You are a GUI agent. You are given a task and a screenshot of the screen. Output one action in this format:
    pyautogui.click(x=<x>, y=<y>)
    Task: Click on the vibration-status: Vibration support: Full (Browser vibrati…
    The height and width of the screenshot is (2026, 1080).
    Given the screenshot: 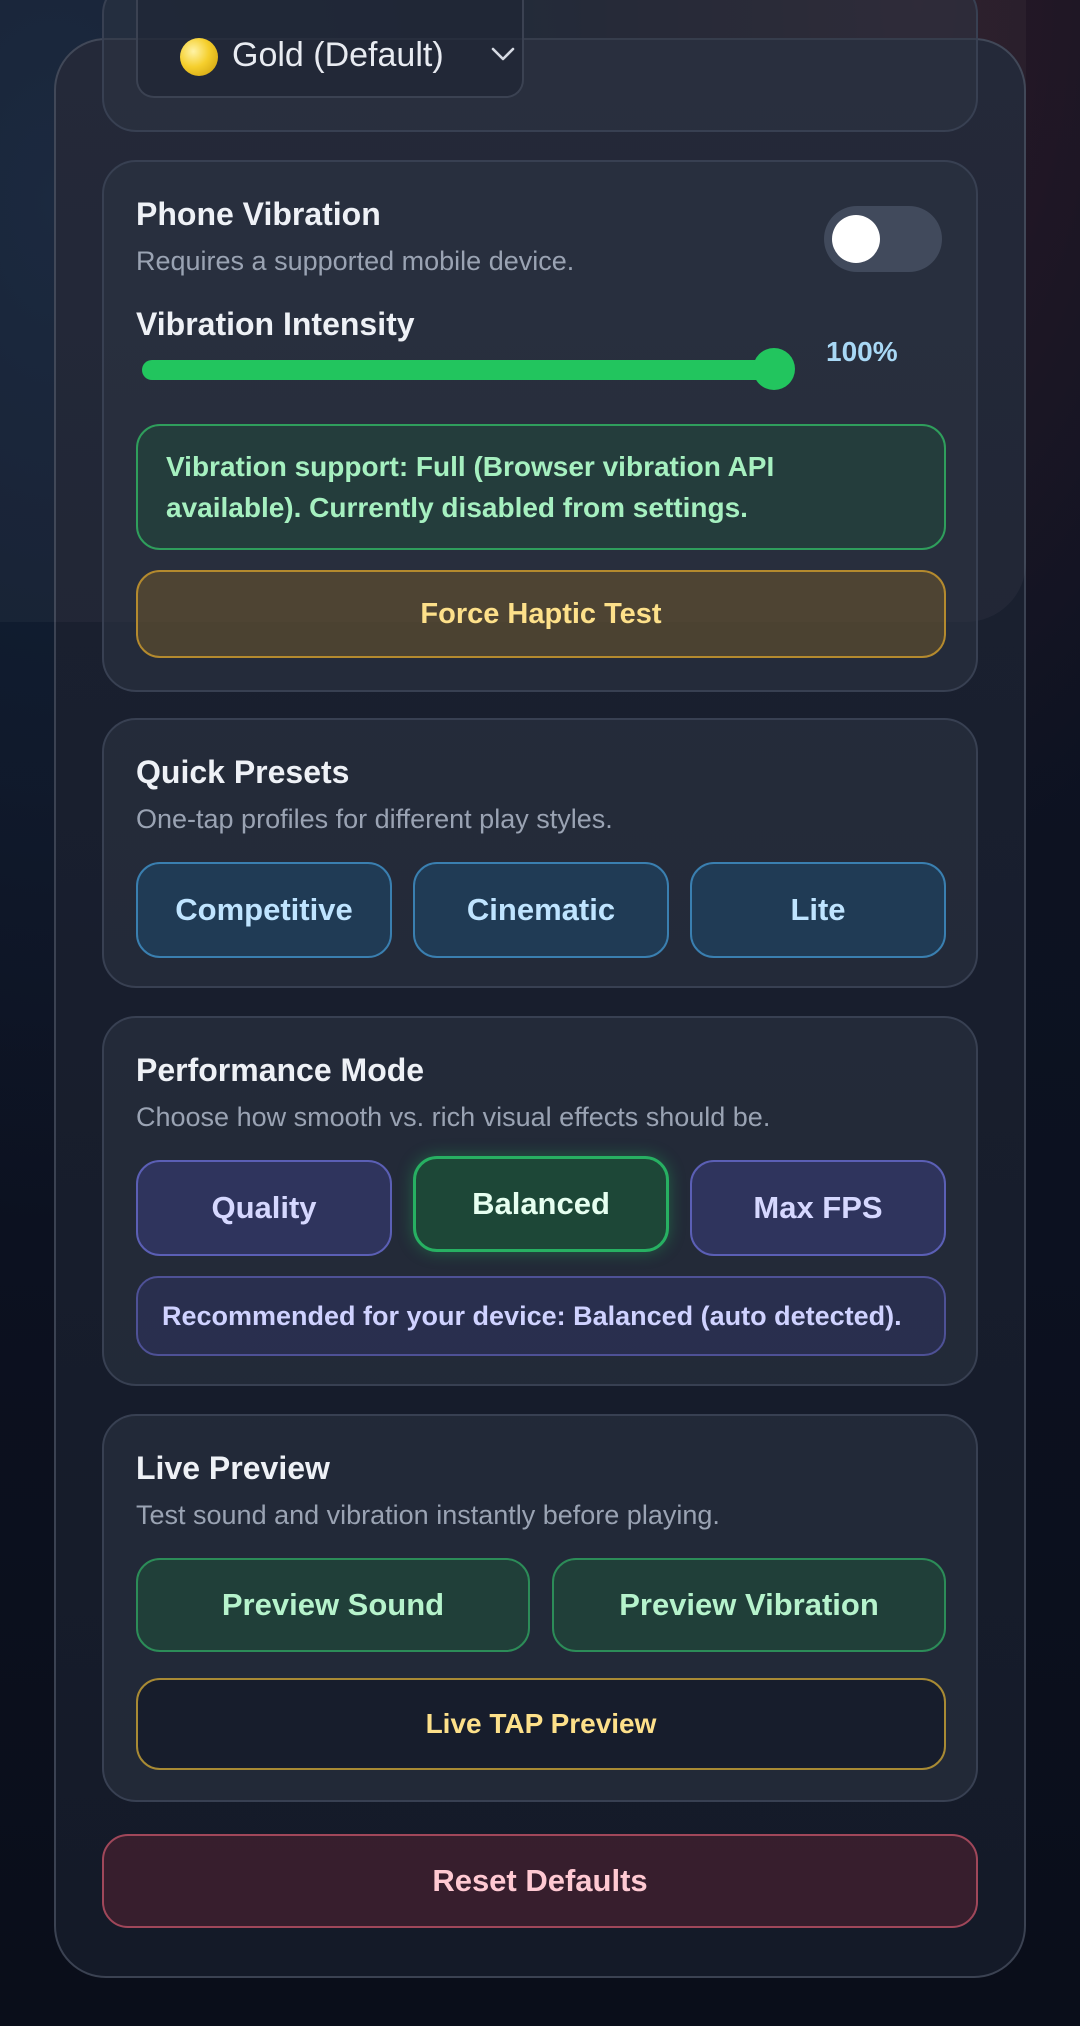 What is the action you would take?
    pyautogui.click(x=541, y=487)
    